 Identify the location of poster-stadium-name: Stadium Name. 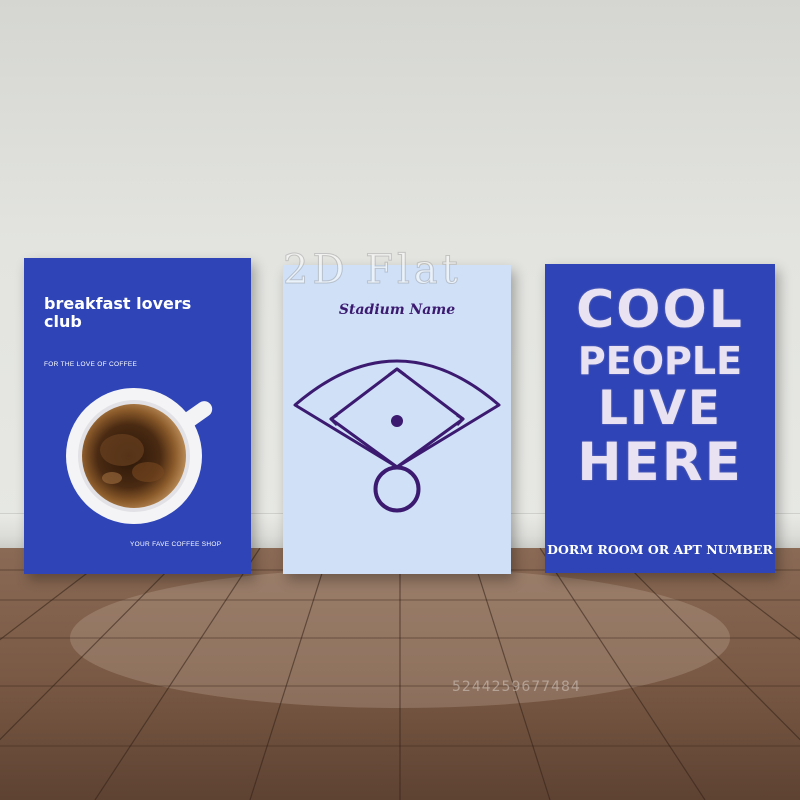
(397, 419).